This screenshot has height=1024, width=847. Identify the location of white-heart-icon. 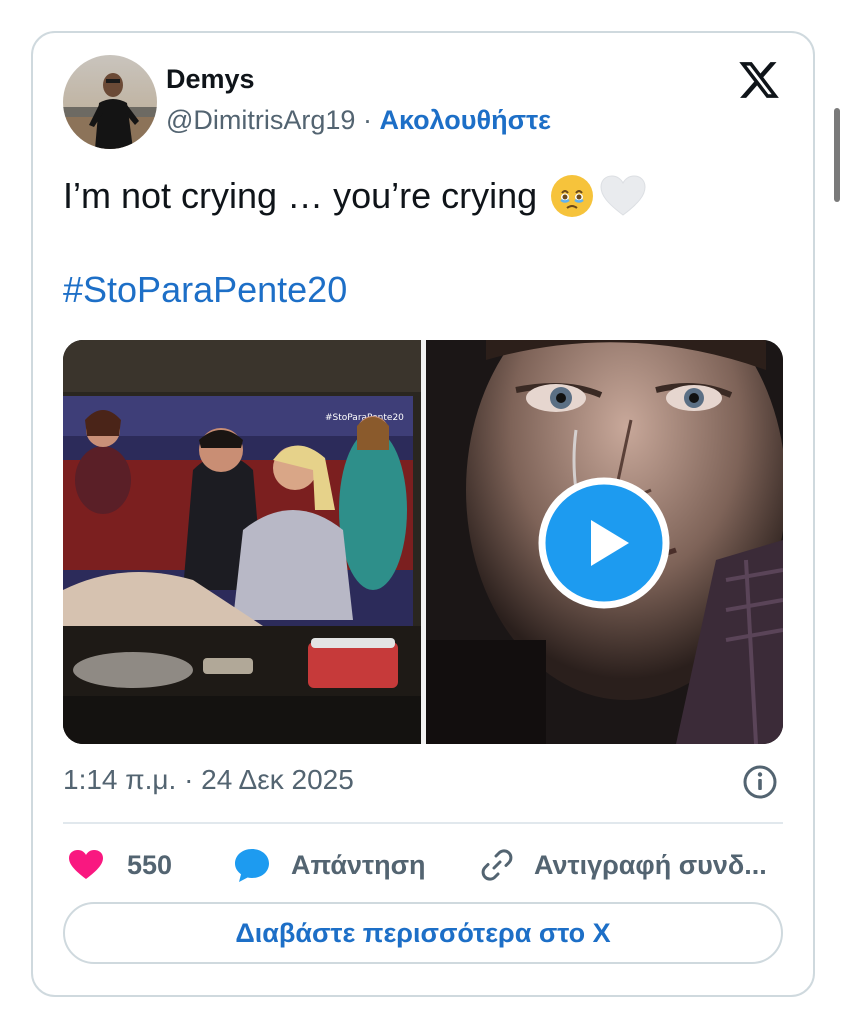
(622, 196).